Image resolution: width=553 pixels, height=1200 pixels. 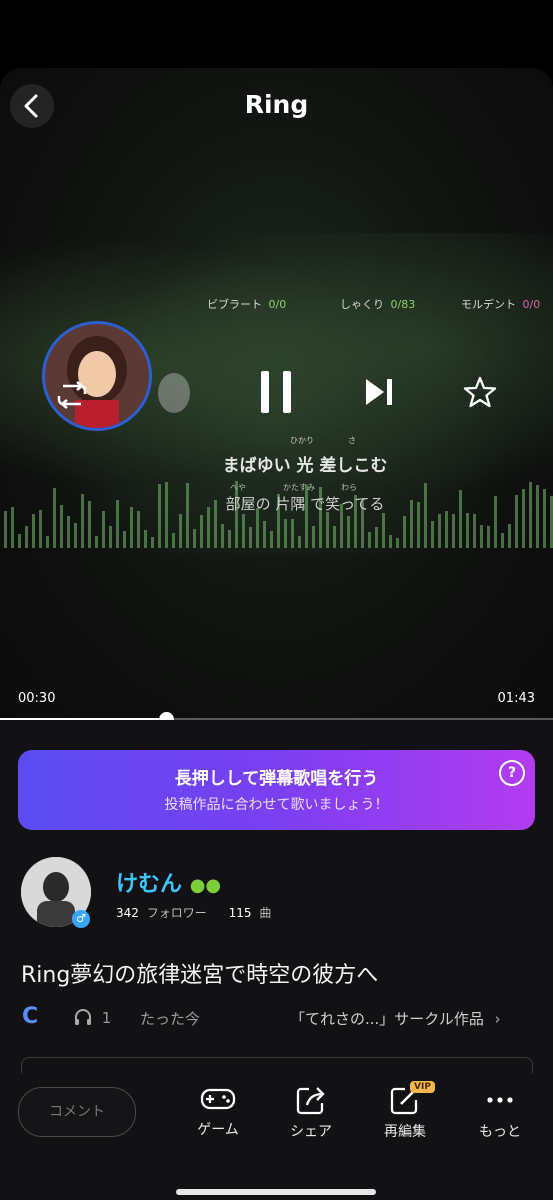 What do you see at coordinates (170, 1019) in the screenshot?
I see `post-time: たった今` at bounding box center [170, 1019].